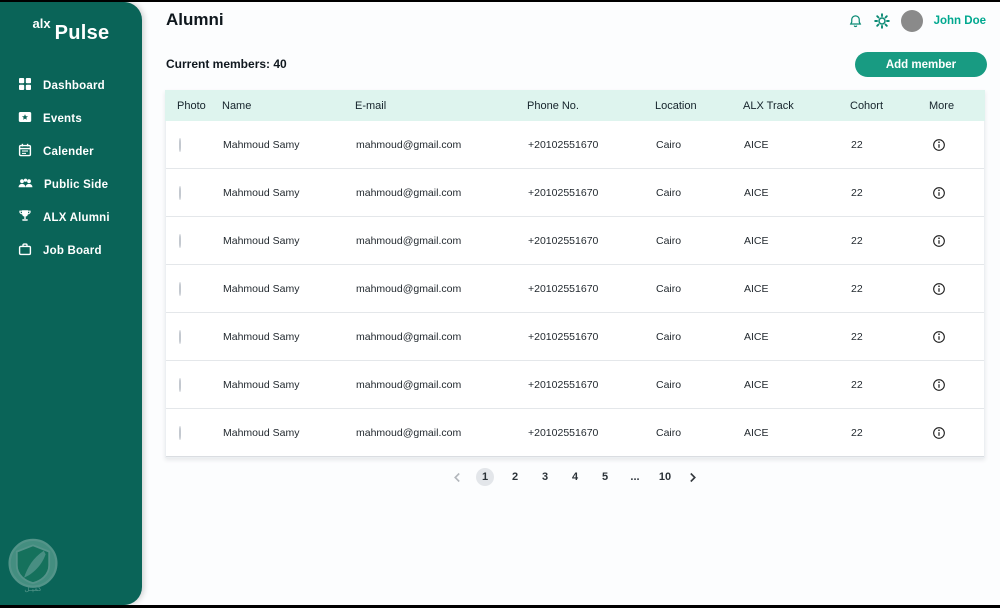  What do you see at coordinates (855, 21) in the screenshot?
I see `bell-icon` at bounding box center [855, 21].